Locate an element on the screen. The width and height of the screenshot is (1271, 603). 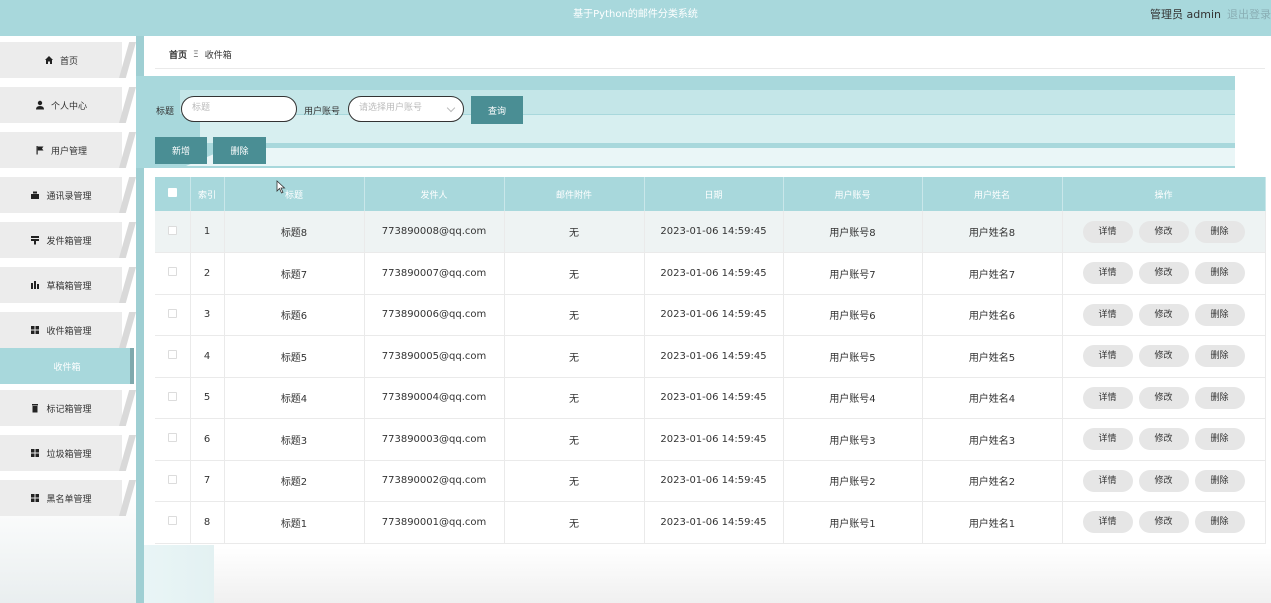
sidebar-item-profile: 个人中心 is located at coordinates (68, 105).